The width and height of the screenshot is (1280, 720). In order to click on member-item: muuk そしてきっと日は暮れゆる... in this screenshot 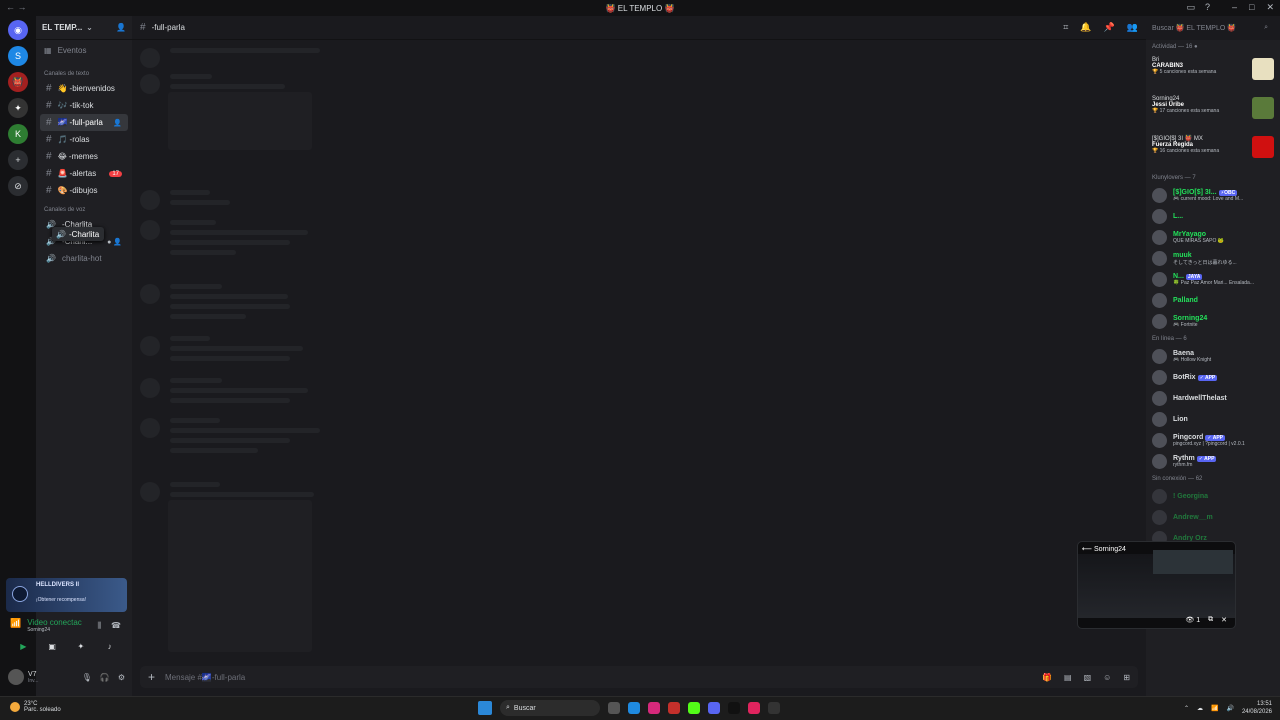, I will do `click(1213, 258)`.